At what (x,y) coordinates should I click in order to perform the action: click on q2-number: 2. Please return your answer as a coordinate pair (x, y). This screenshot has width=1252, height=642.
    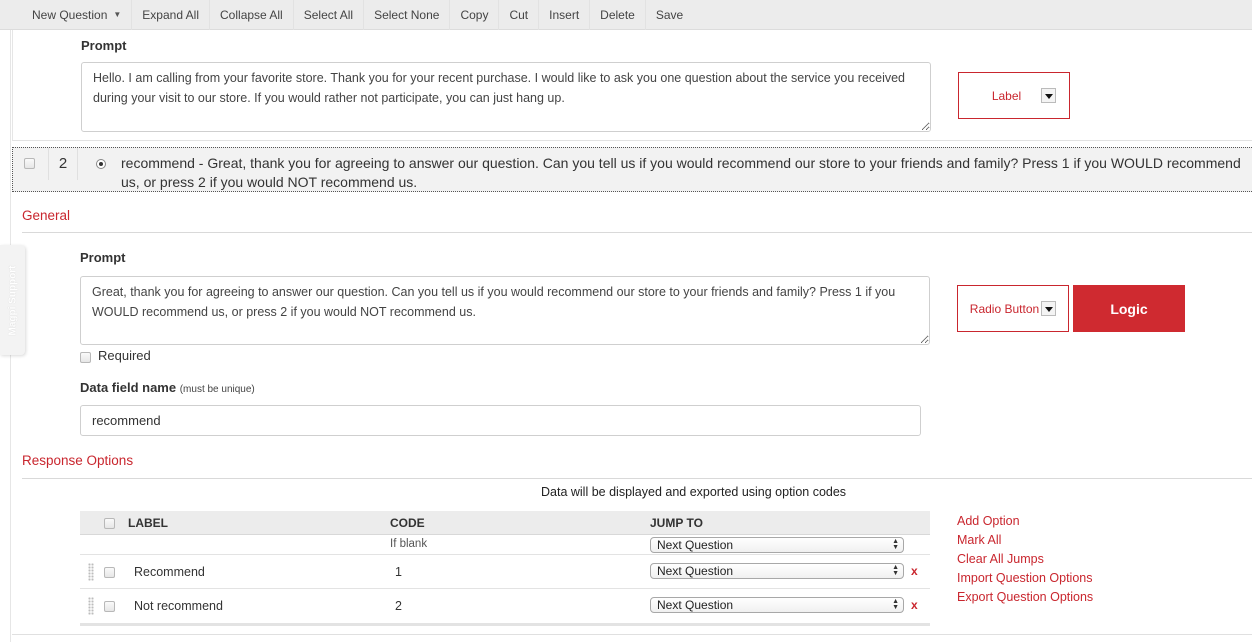
    Looking at the image, I should click on (63, 164).